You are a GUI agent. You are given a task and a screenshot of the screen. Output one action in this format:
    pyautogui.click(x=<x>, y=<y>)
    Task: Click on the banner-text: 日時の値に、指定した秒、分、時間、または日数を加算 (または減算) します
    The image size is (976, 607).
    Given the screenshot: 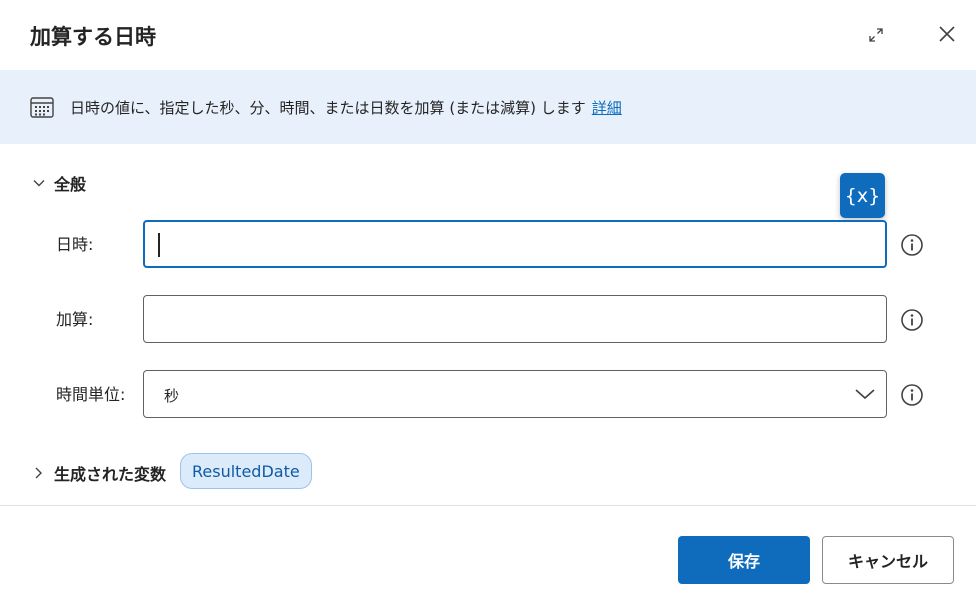 What is the action you would take?
    pyautogui.click(x=328, y=108)
    